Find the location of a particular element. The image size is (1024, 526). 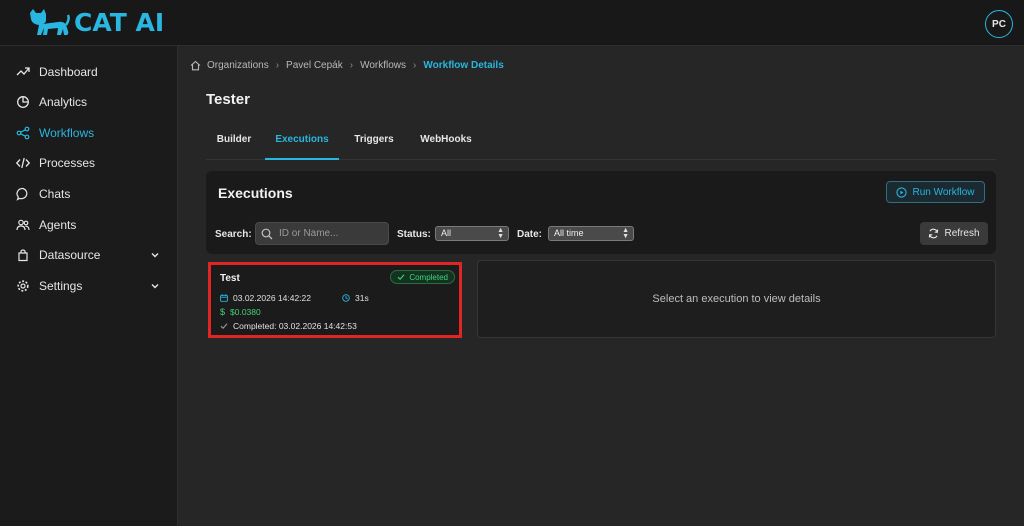

execution-completed-time: Completed: 03.02.2026 14:42:53 is located at coordinates (295, 326).